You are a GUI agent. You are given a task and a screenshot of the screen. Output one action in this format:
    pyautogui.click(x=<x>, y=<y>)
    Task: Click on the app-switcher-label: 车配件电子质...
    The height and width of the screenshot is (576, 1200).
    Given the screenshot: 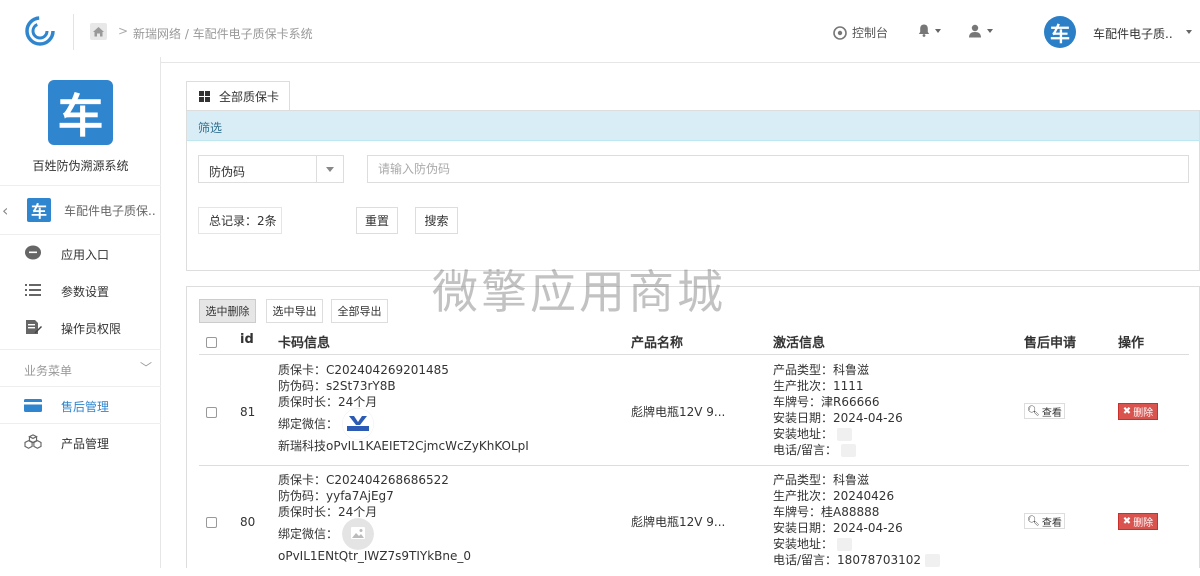 What is the action you would take?
    pyautogui.click(x=1133, y=33)
    